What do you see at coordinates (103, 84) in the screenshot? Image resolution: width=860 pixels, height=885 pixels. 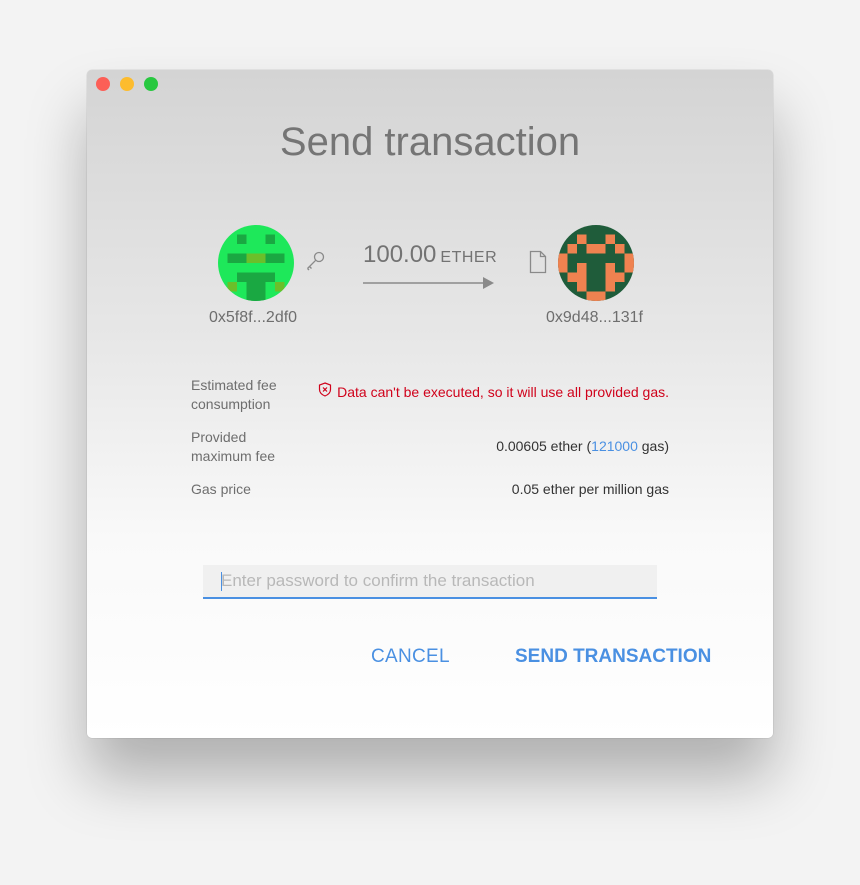 I see `close-window-button` at bounding box center [103, 84].